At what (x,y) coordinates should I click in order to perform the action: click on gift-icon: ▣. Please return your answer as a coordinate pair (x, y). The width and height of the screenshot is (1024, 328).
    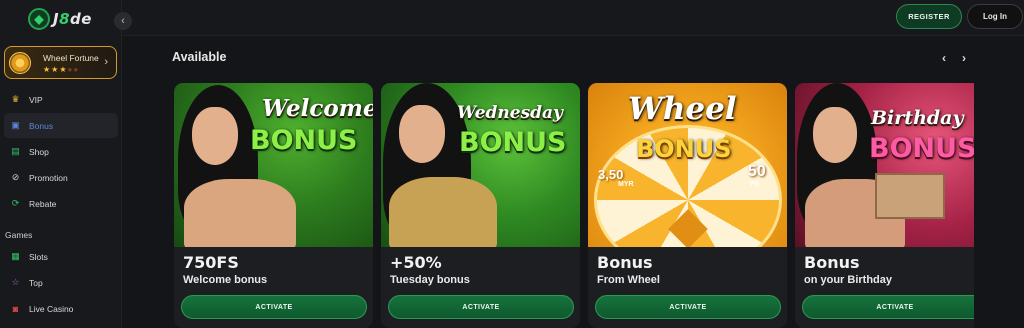
    Looking at the image, I should click on (15, 125).